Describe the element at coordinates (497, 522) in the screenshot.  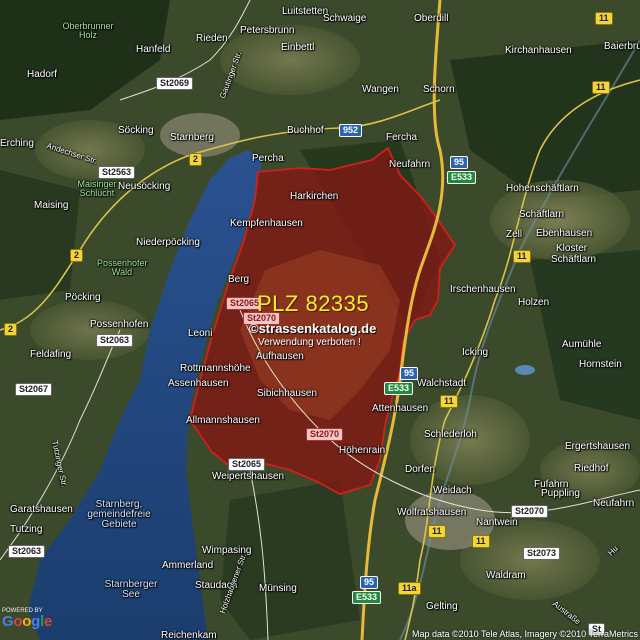
I see `place-label: Nantwein` at that location.